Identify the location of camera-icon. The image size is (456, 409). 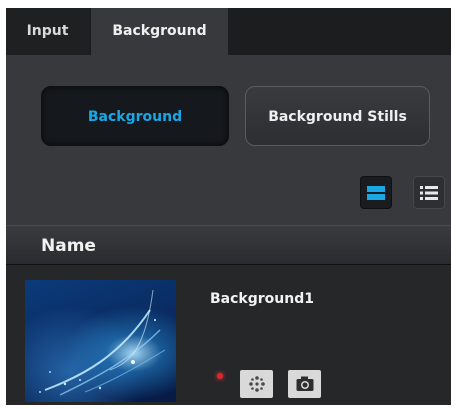
(304, 383).